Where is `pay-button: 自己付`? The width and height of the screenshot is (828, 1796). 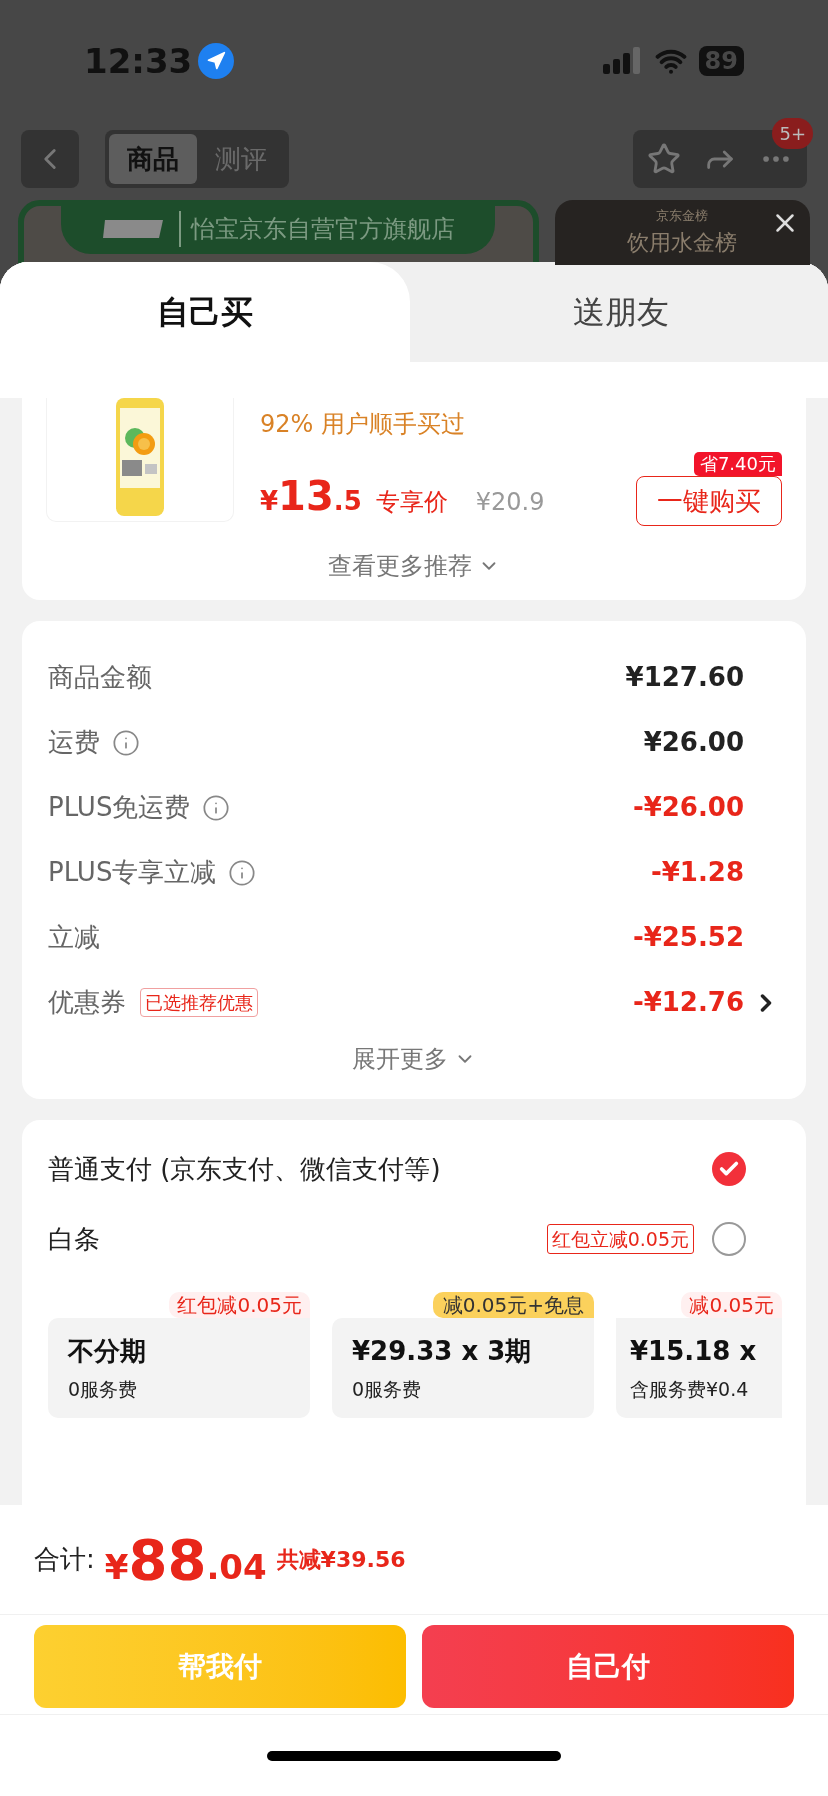 pay-button: 自己付 is located at coordinates (608, 1666).